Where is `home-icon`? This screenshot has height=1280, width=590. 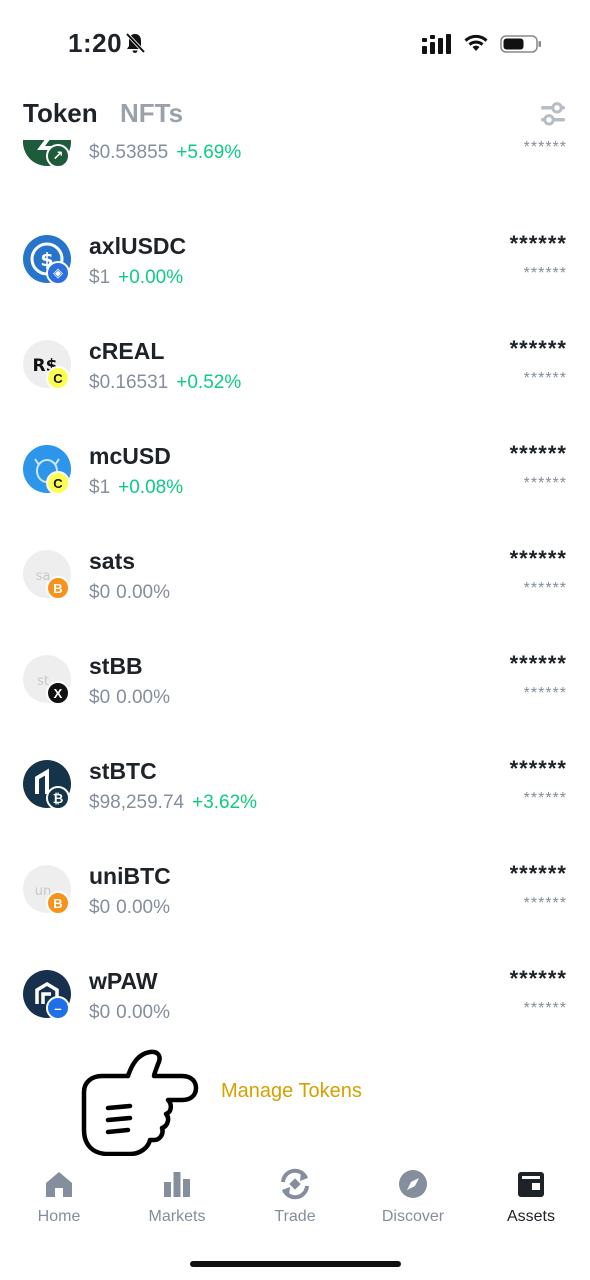 home-icon is located at coordinates (59, 1184).